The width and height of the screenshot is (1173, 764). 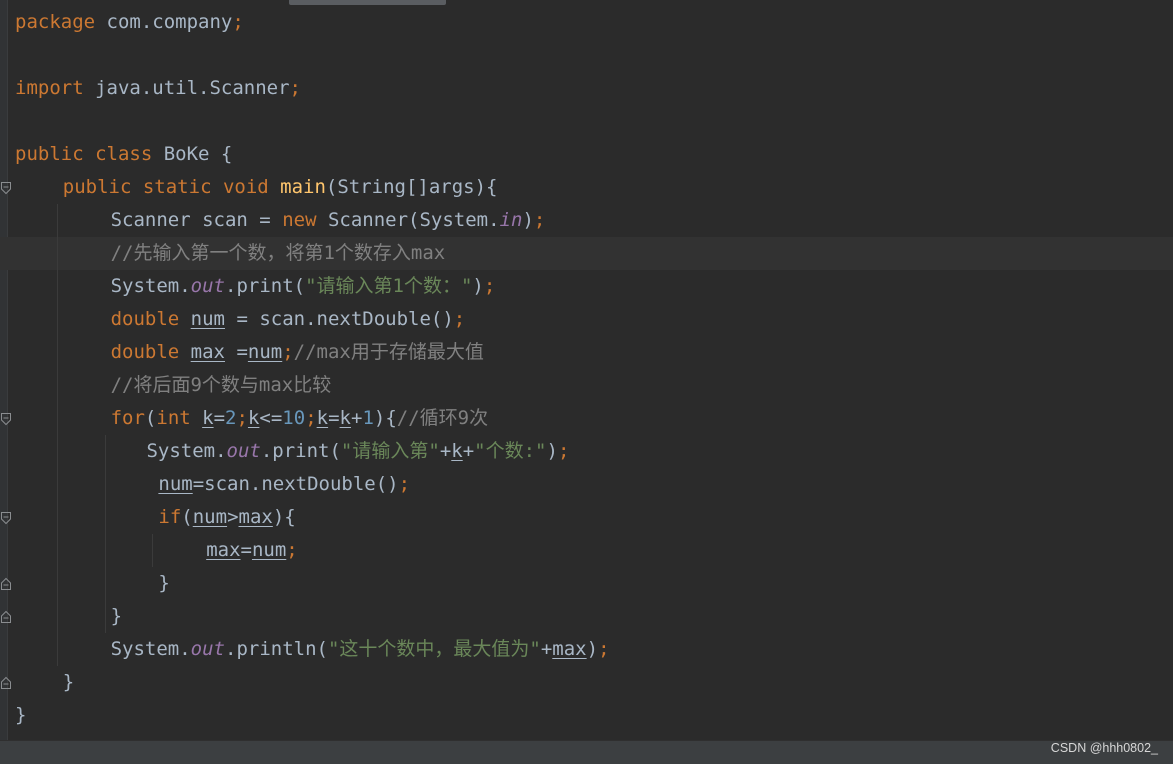 I want to click on code-line-text: System.out.print("请输入第1个数：");, so click(x=303, y=286).